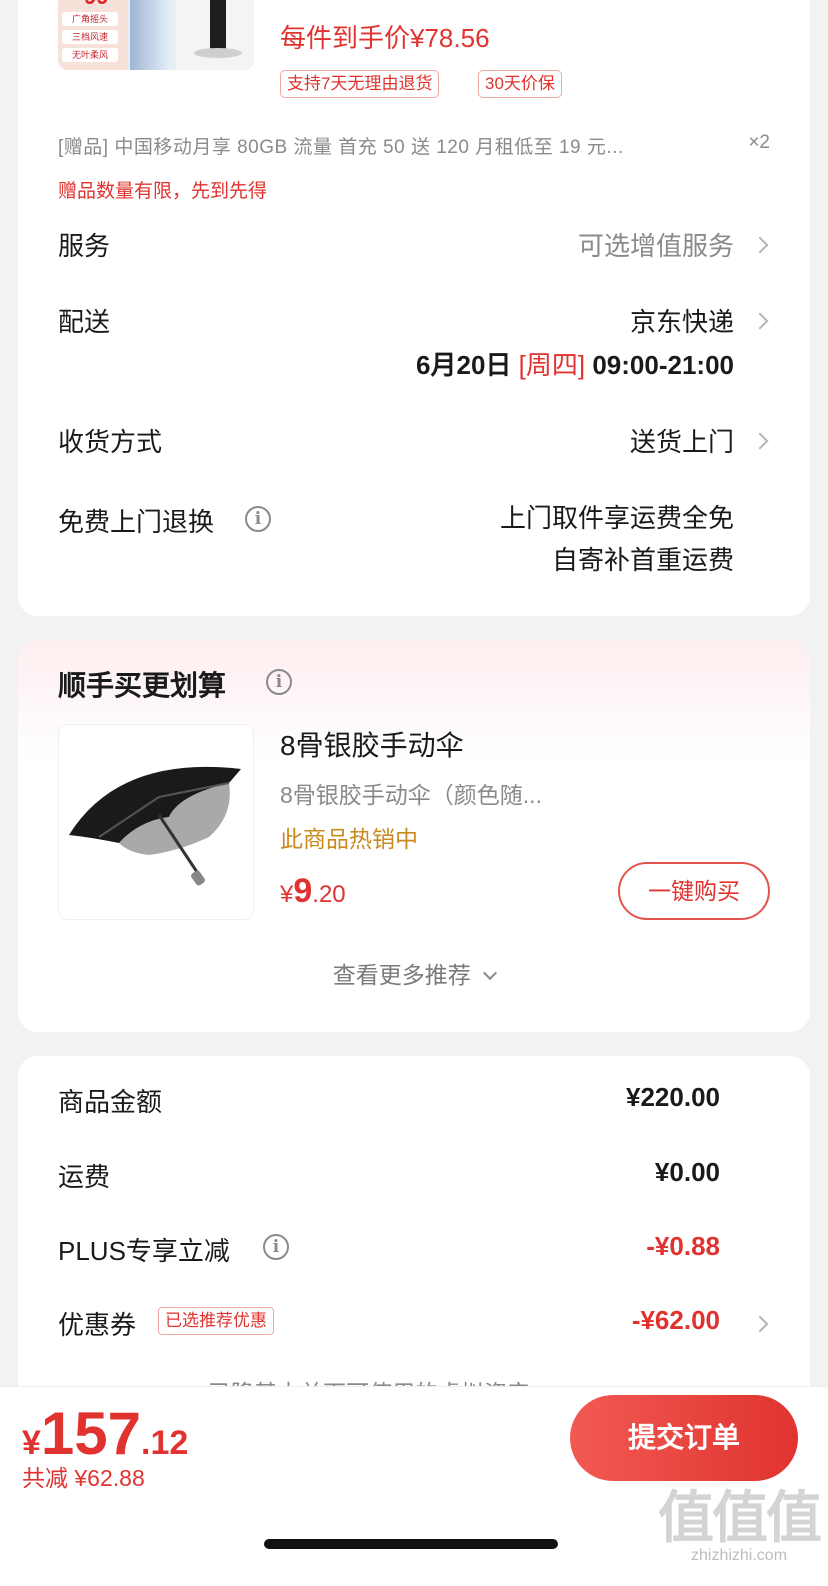 This screenshot has width=828, height=1586. What do you see at coordinates (150, 35) in the screenshot?
I see `fan-image` at bounding box center [150, 35].